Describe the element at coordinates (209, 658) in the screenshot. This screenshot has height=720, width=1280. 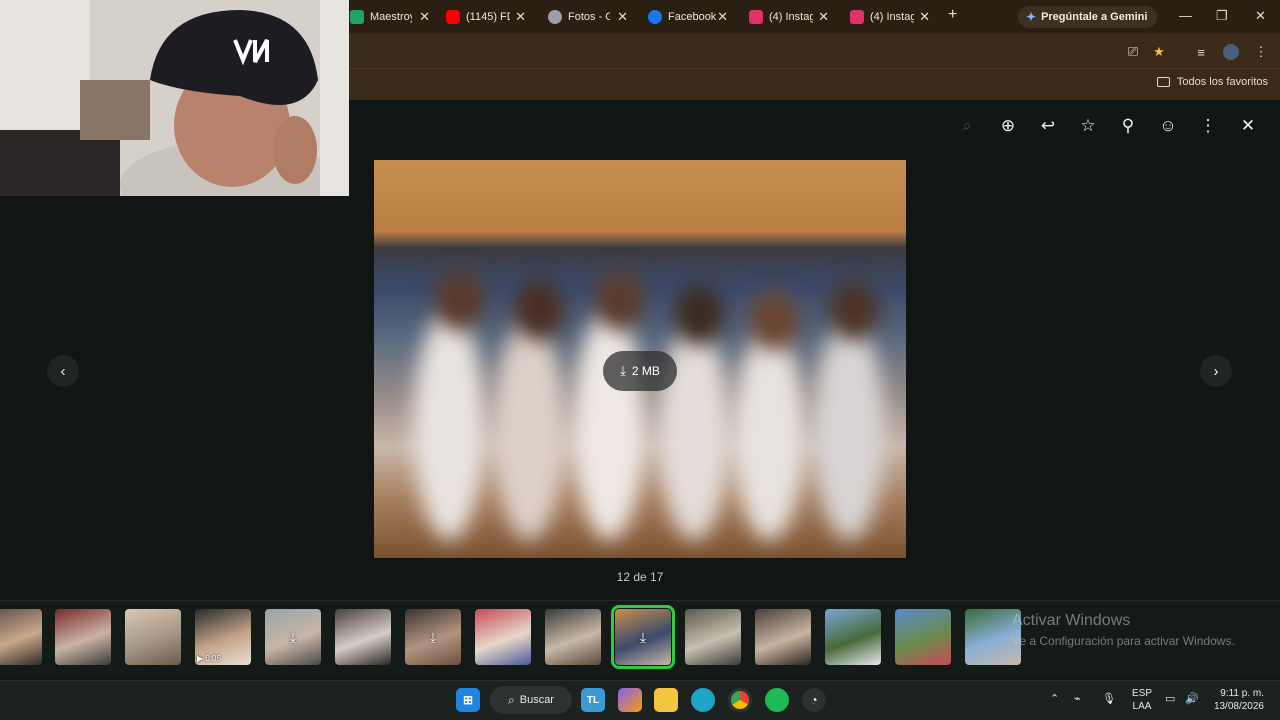
I see `video-duration: ▶ 0:05` at that location.